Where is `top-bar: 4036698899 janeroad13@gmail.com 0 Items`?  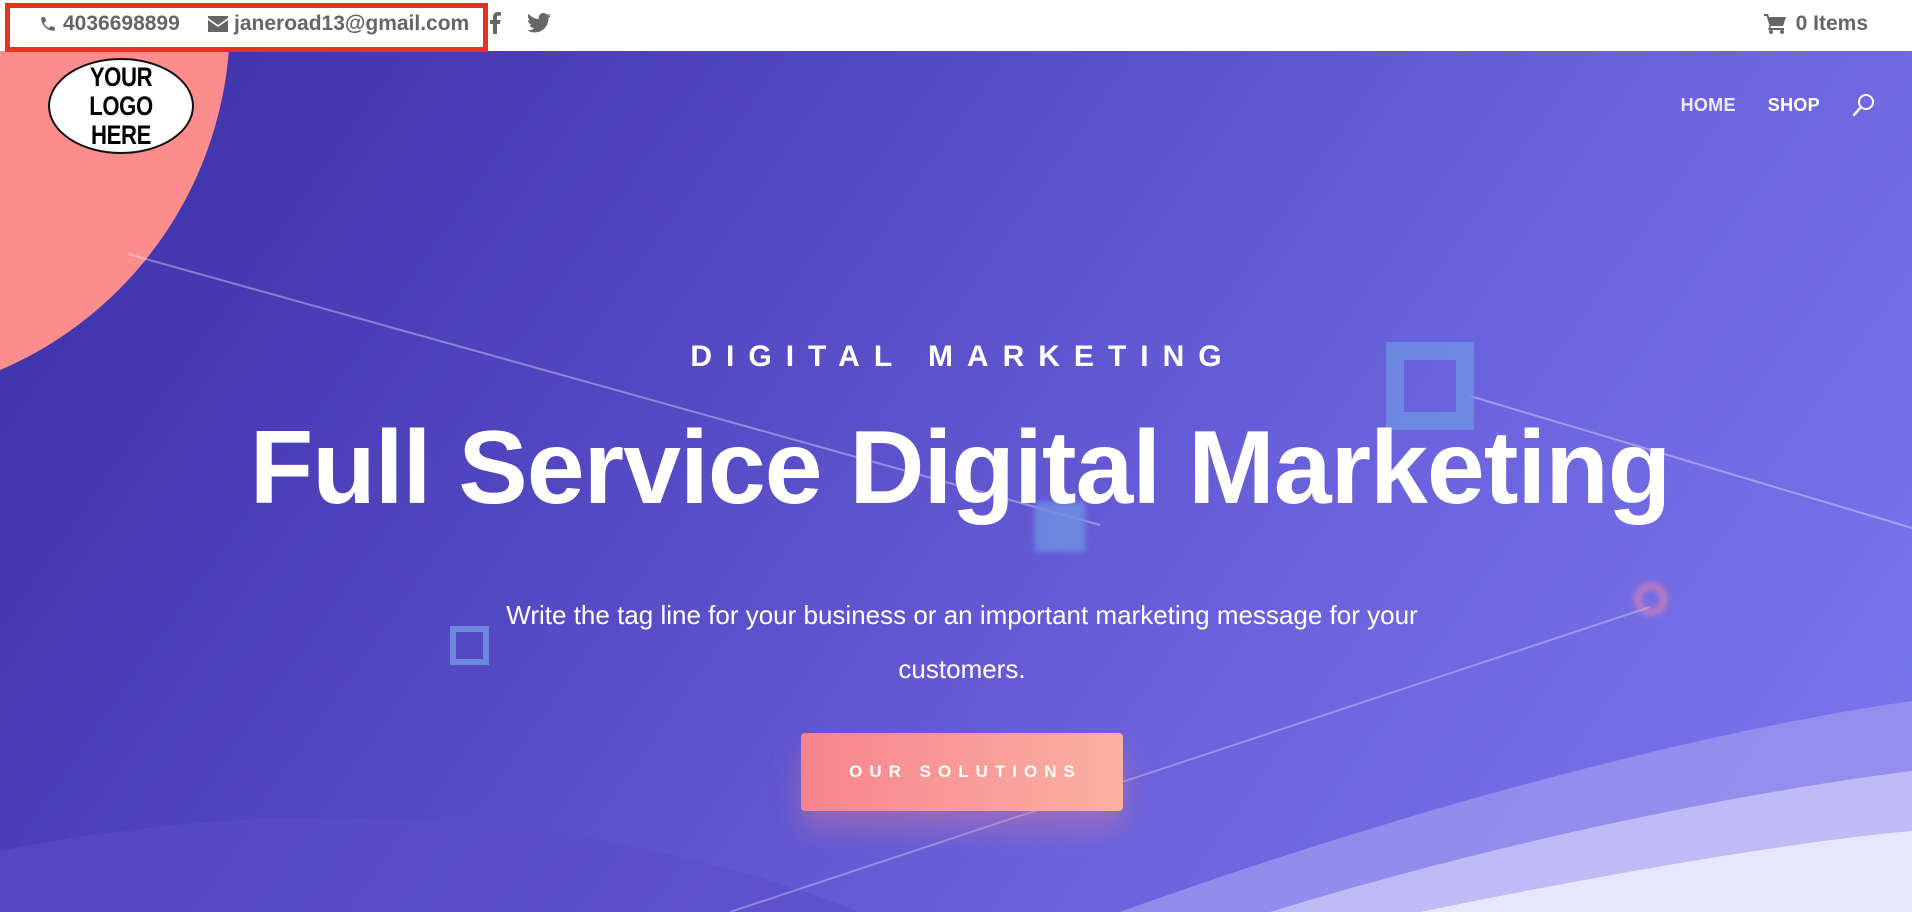 top-bar: 4036698899 janeroad13@gmail.com 0 Items is located at coordinates (956, 26).